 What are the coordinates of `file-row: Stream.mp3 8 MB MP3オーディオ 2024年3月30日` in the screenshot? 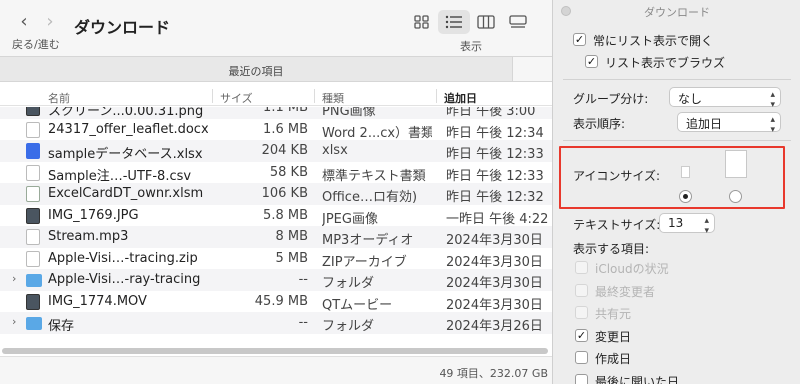 It's located at (276, 237).